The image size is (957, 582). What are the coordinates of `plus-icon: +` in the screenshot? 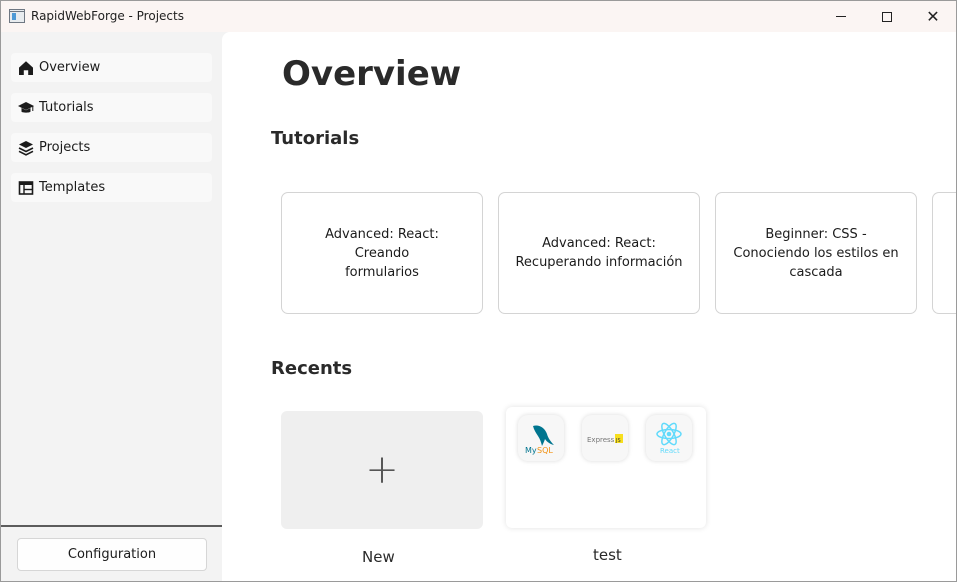 It's located at (382, 470).